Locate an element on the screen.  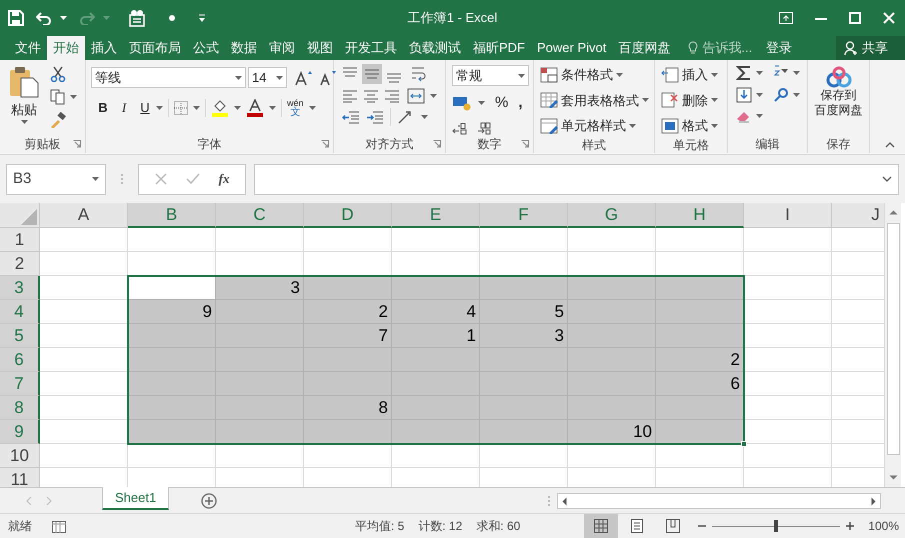
add-sheet-icon is located at coordinates (209, 501).